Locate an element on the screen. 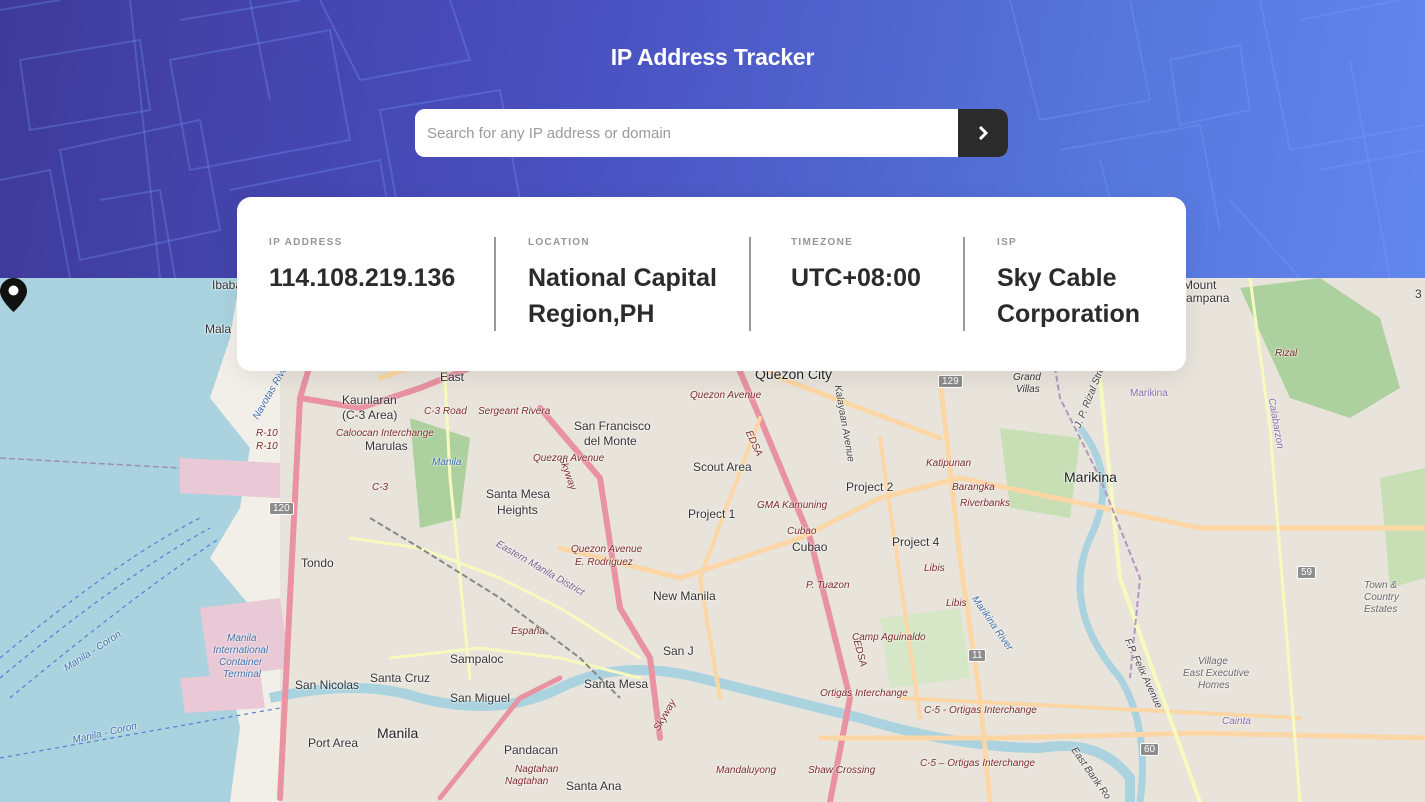  map-label: Rizal is located at coordinates (1286, 353).